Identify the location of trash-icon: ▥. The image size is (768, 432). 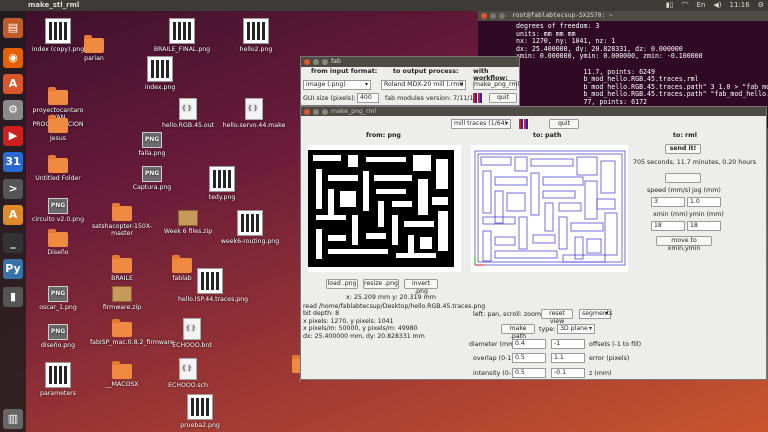
(13, 419).